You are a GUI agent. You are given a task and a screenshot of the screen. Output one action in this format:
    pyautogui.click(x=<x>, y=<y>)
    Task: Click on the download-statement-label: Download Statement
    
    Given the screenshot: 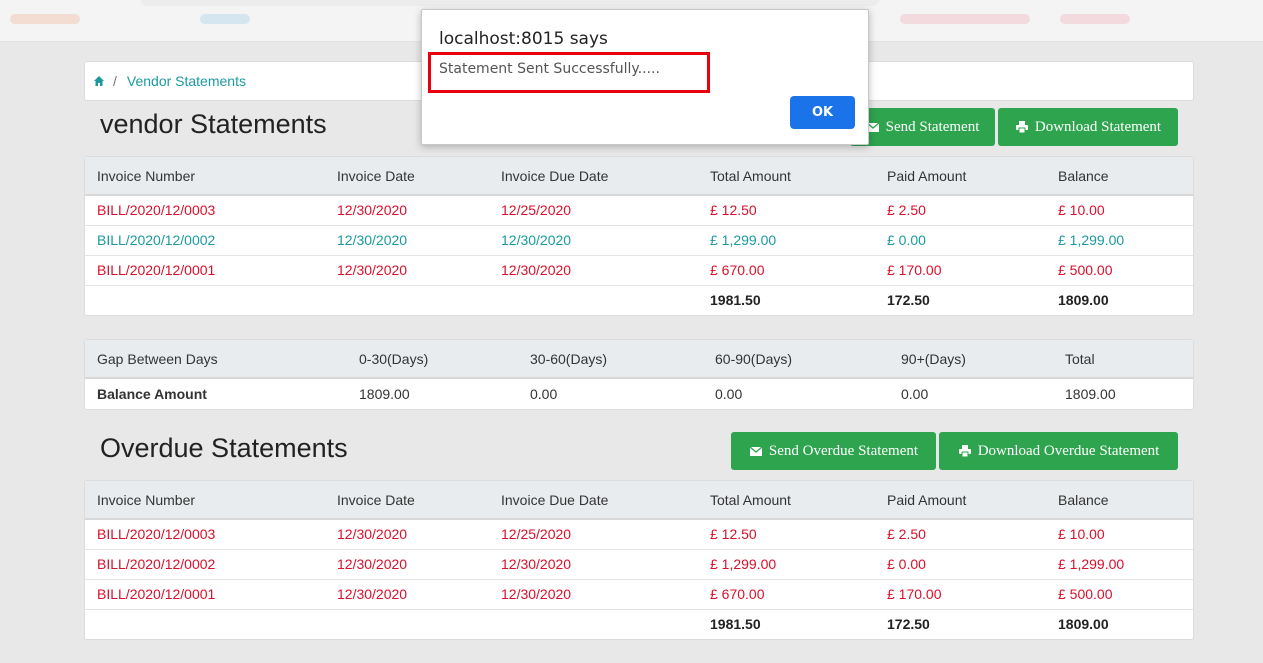 What is the action you would take?
    pyautogui.click(x=1098, y=126)
    